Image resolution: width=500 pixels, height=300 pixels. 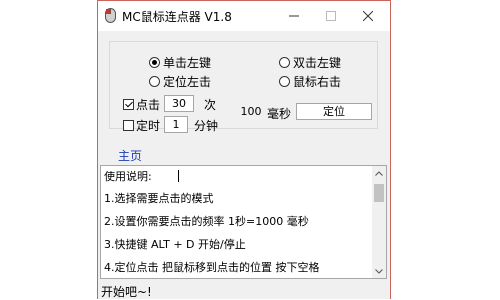 What do you see at coordinates (244, 16) in the screenshot?
I see `title-bar: MC鼠标连点器 V1.8` at bounding box center [244, 16].